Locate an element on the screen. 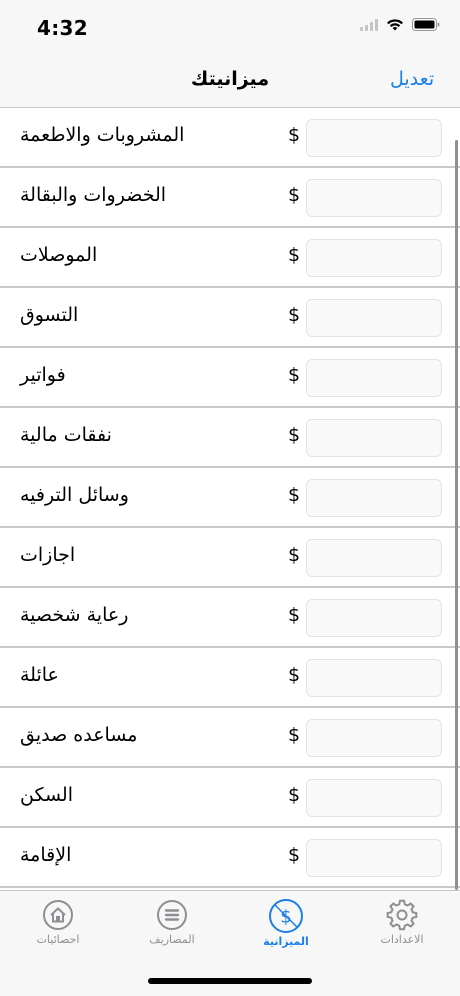  status-time: 4:32 is located at coordinates (62, 28).